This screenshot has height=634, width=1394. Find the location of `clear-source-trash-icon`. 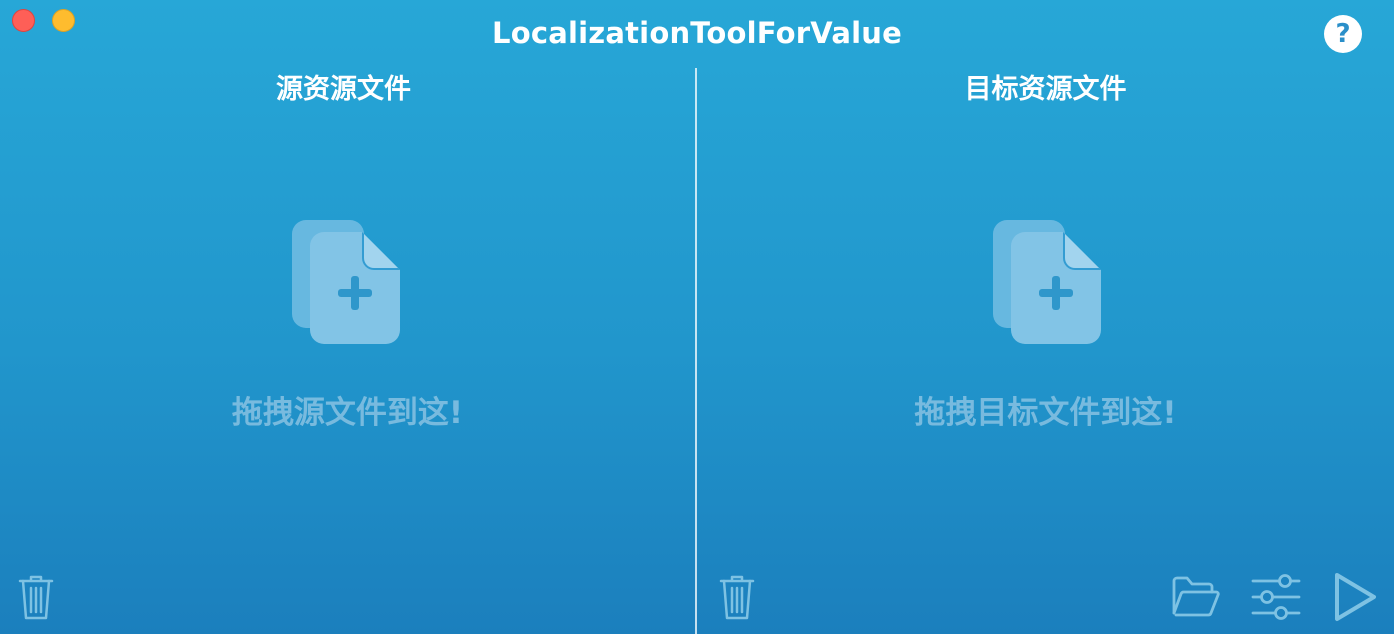

clear-source-trash-icon is located at coordinates (36, 597).